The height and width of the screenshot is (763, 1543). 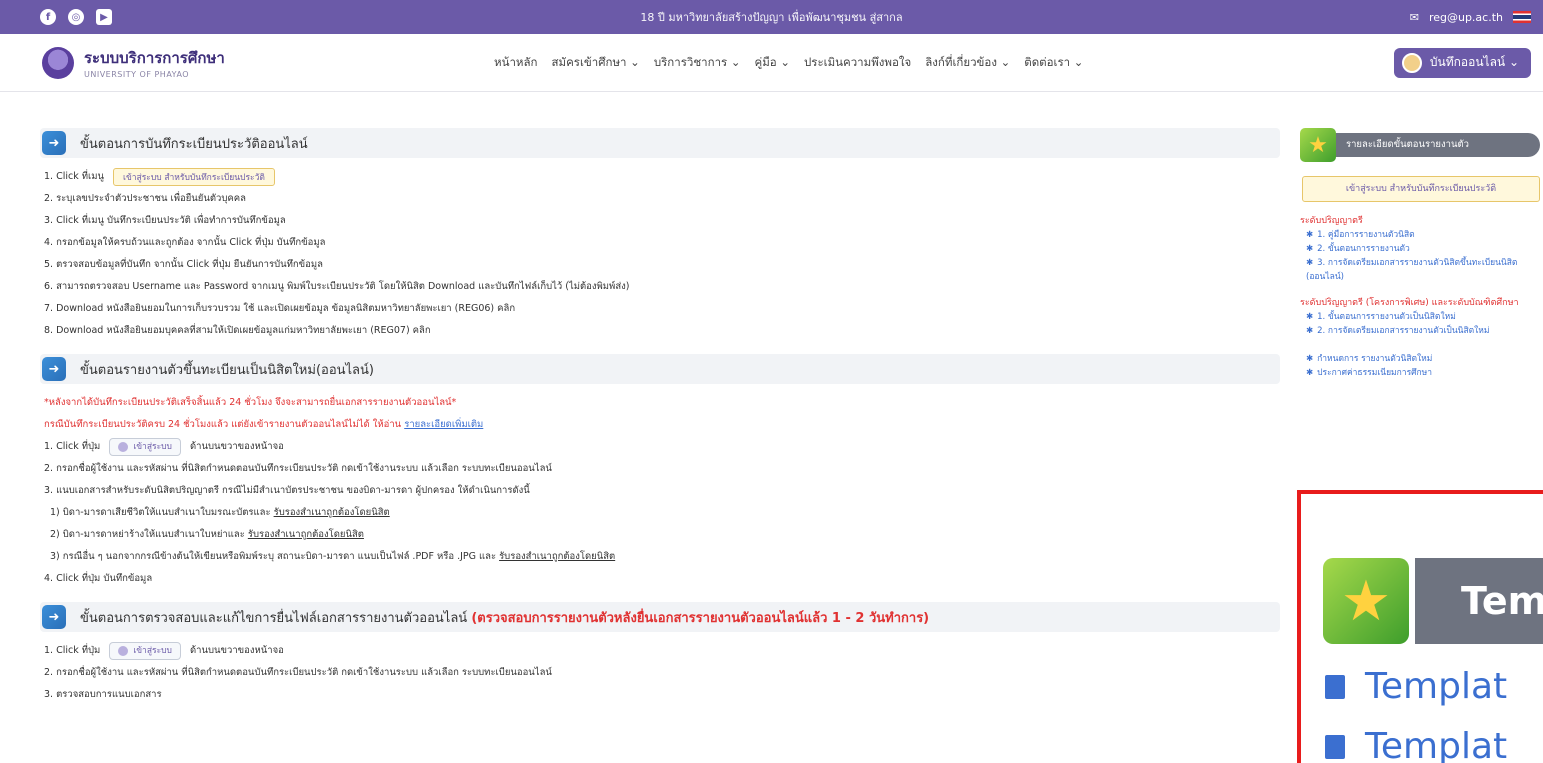 What do you see at coordinates (194, 144) in the screenshot?
I see `section-title: ขั้นตอนการบันทึกระเบียนประวัติออนไลน์` at bounding box center [194, 144].